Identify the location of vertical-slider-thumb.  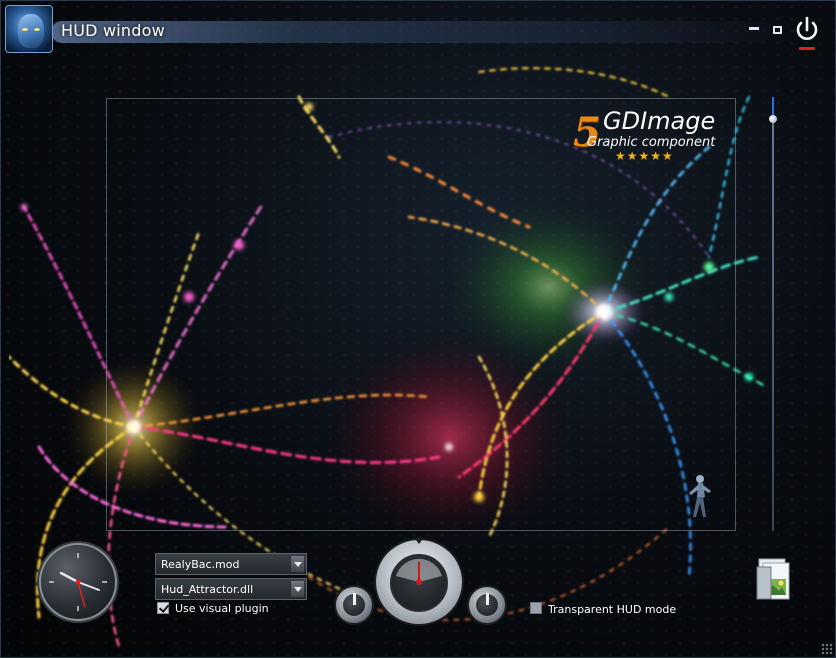
(773, 119).